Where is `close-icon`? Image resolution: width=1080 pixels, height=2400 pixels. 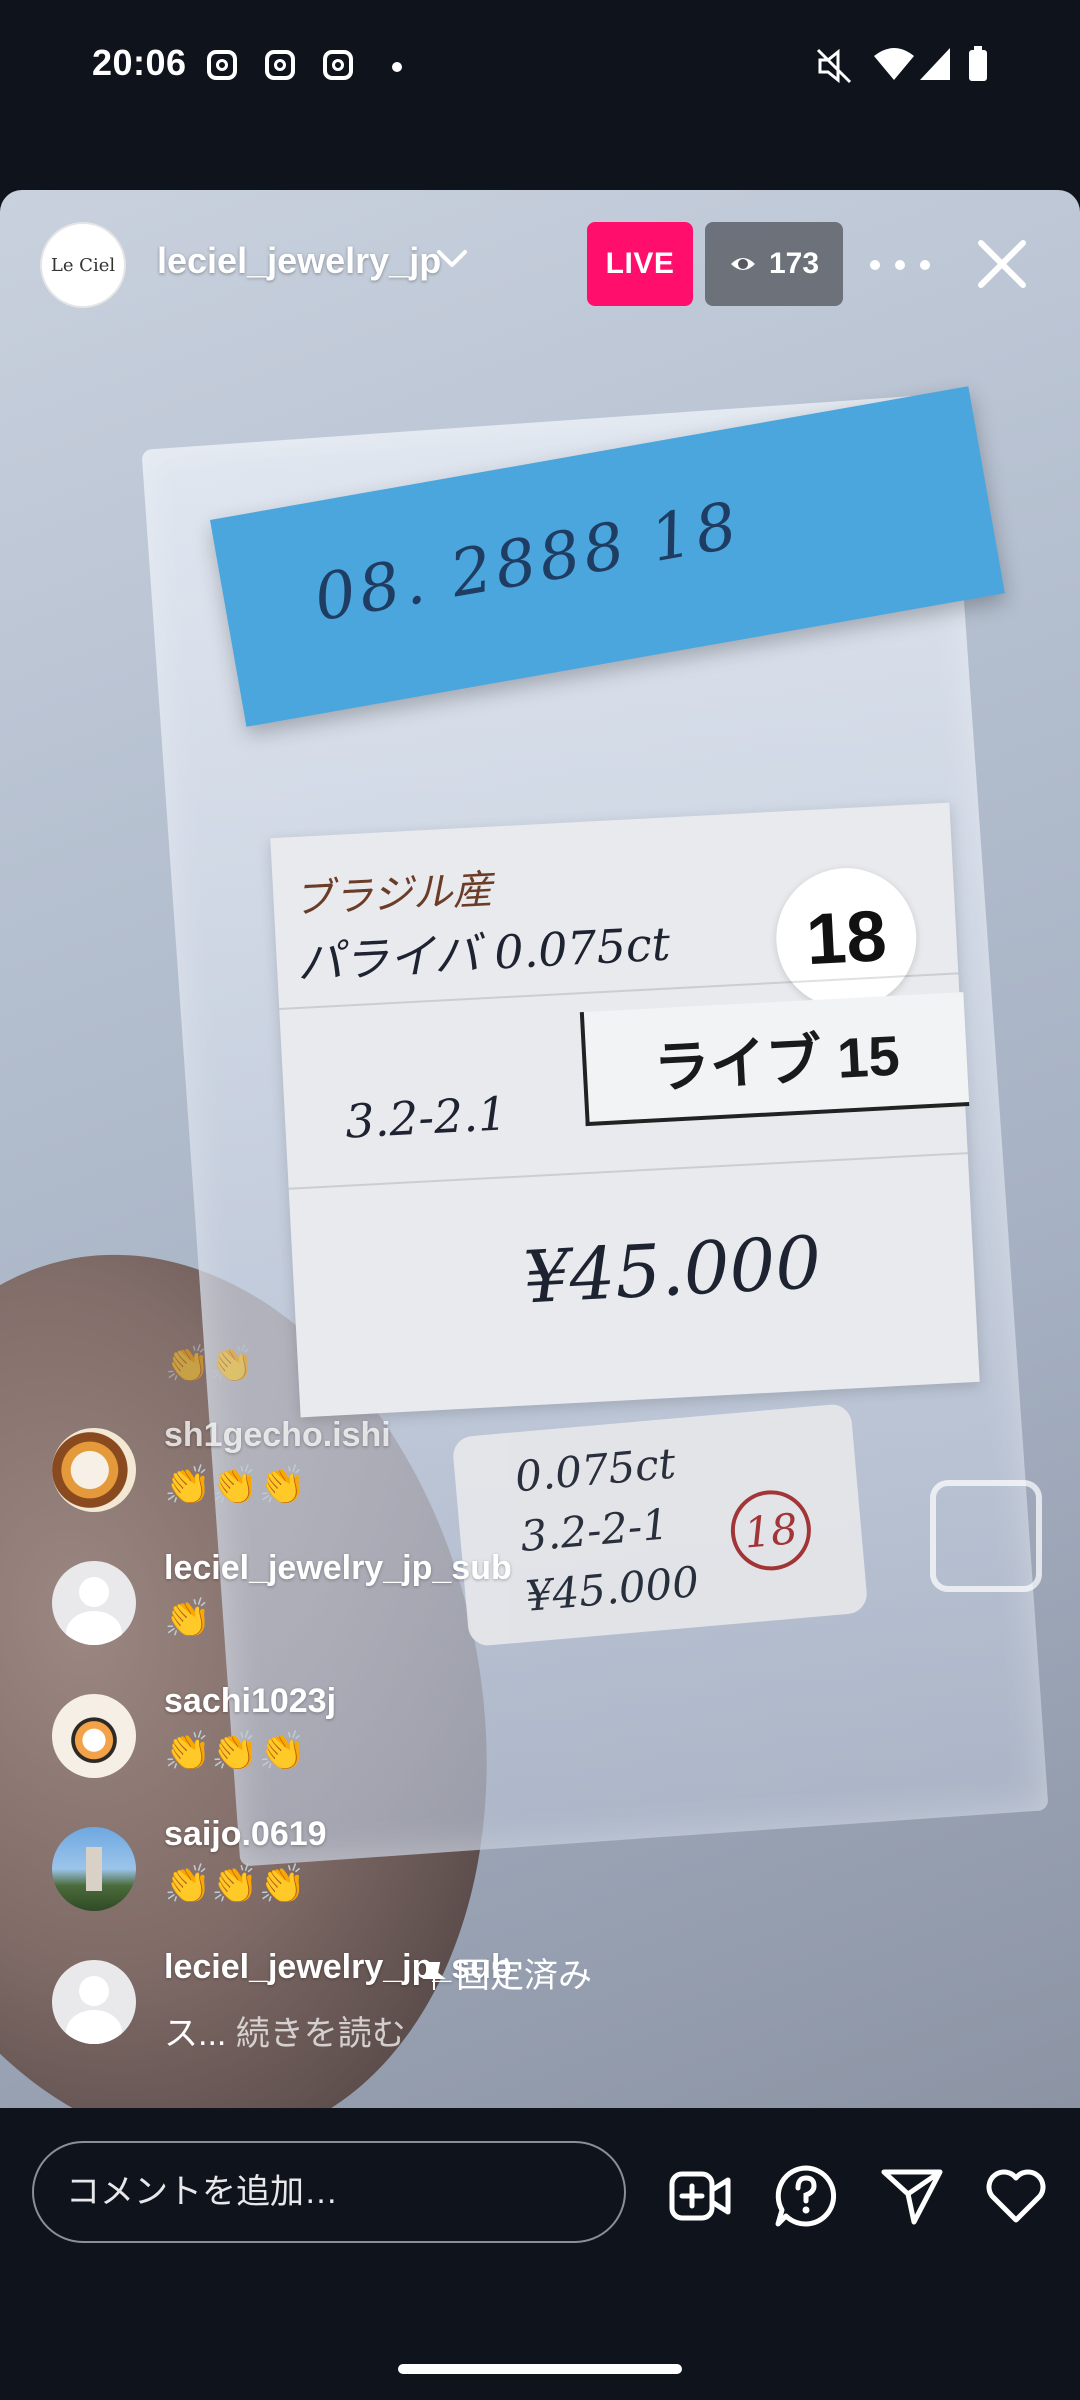 close-icon is located at coordinates (1002, 264).